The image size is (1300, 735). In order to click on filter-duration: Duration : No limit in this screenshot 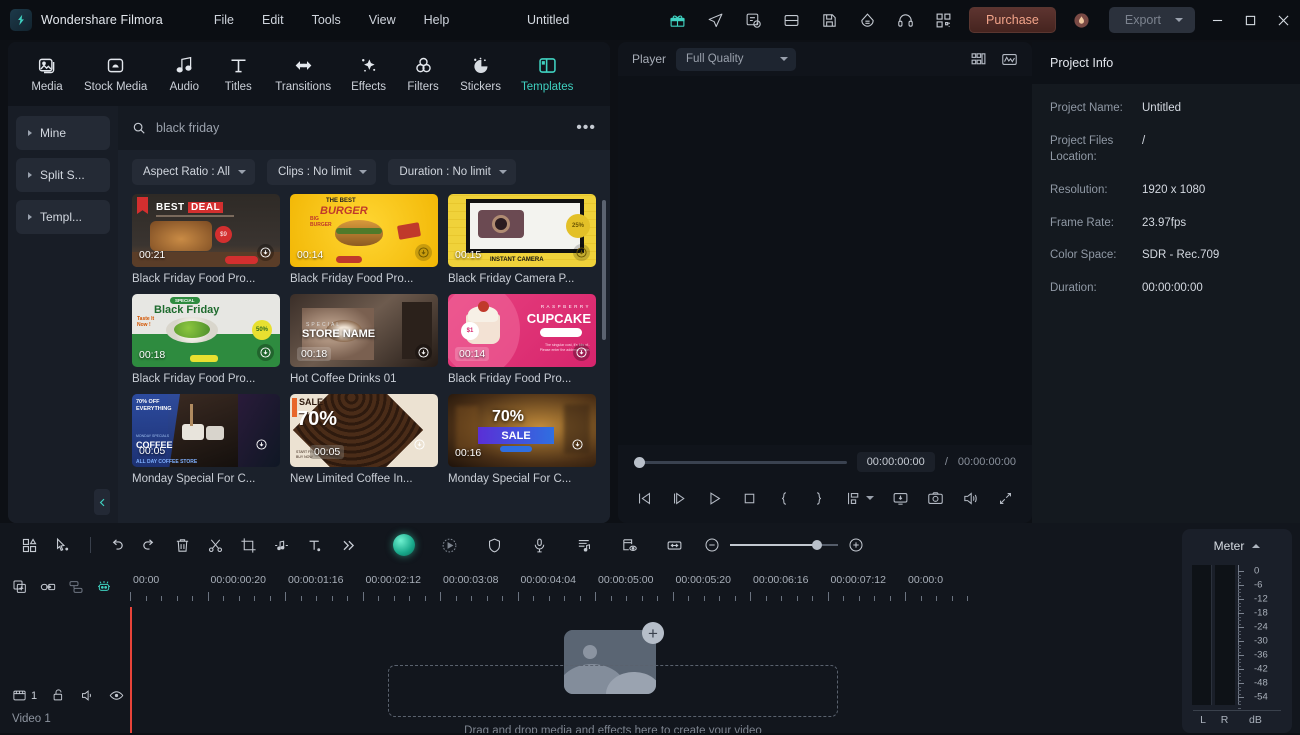, I will do `click(452, 172)`.